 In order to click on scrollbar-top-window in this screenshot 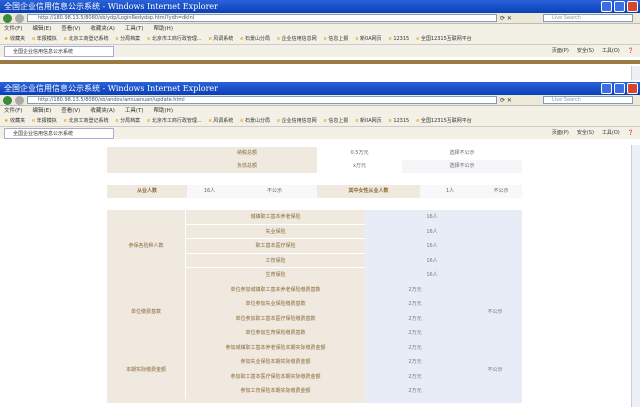, I will do `click(635, 73)`.